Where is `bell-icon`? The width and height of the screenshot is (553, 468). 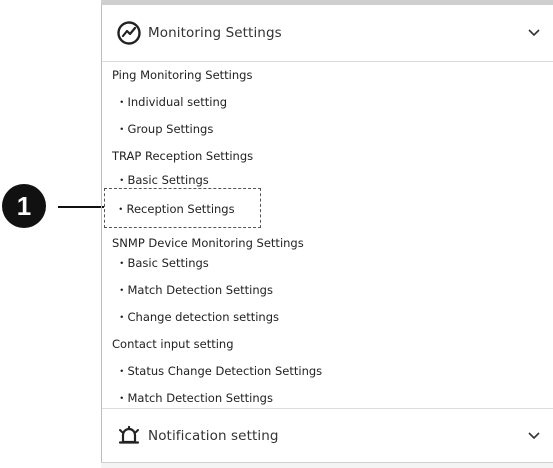
bell-icon is located at coordinates (129, 434).